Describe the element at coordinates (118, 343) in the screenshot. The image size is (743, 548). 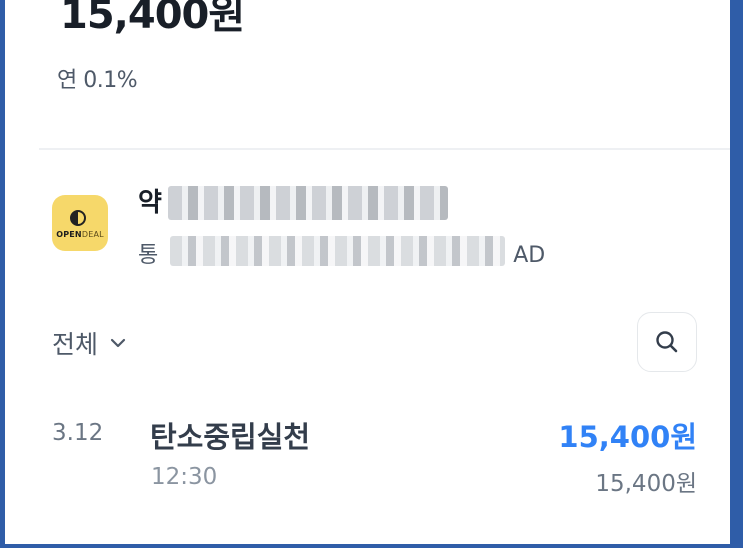
I see `chevron-down-icon` at that location.